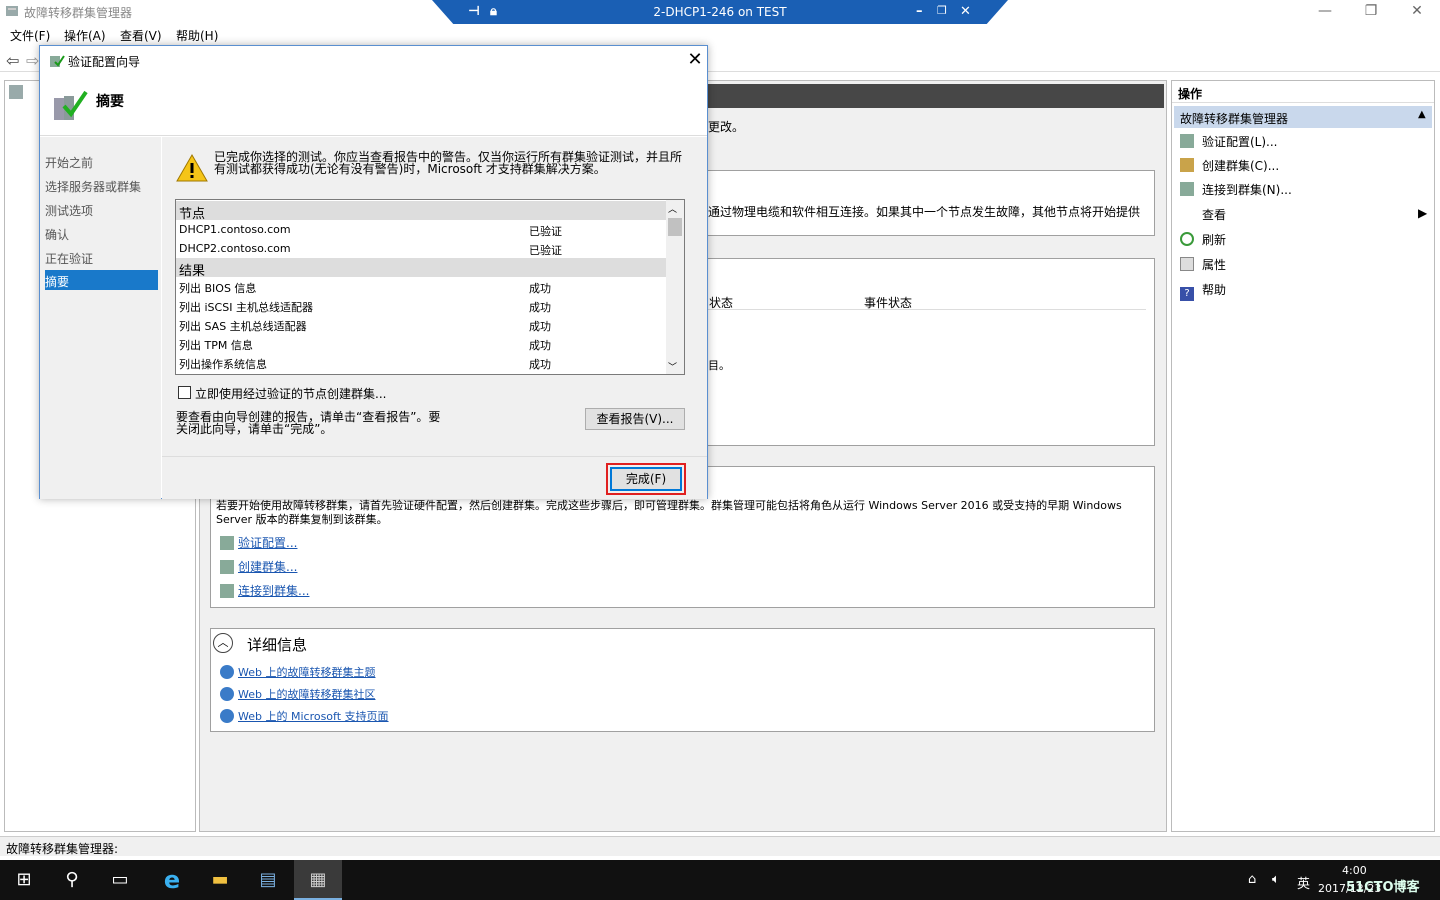  I want to click on action-help: ? 帮助, so click(1203, 291).